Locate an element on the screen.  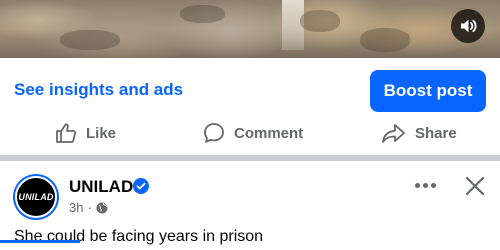
comment-label: Comment is located at coordinates (269, 133).